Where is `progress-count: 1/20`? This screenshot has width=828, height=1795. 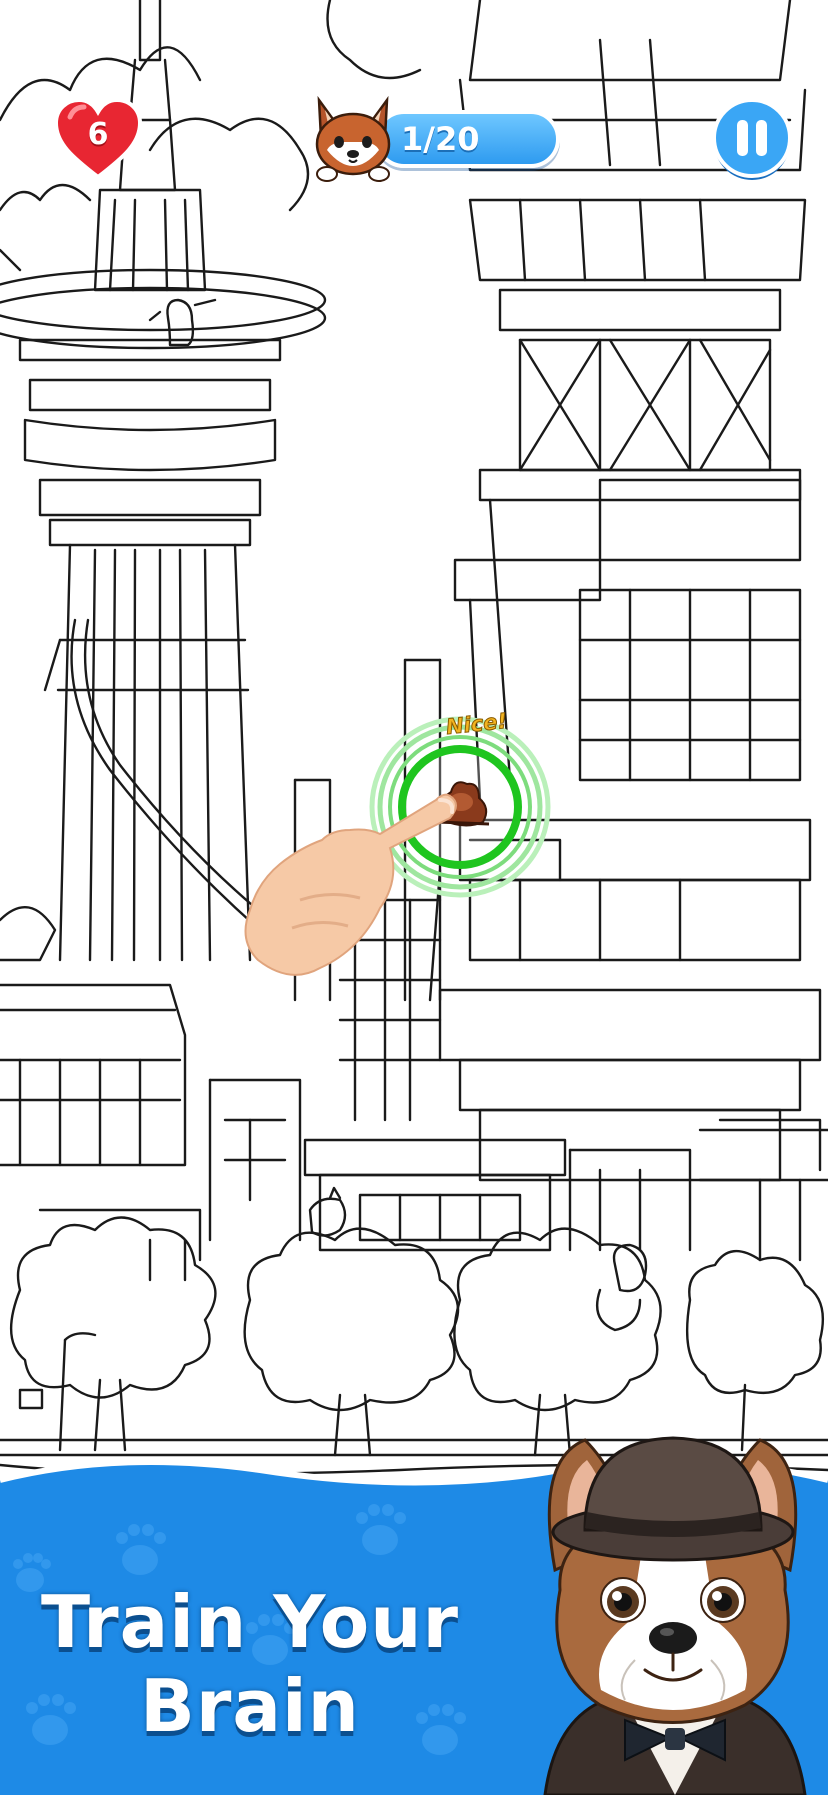 progress-count: 1/20 is located at coordinates (440, 139).